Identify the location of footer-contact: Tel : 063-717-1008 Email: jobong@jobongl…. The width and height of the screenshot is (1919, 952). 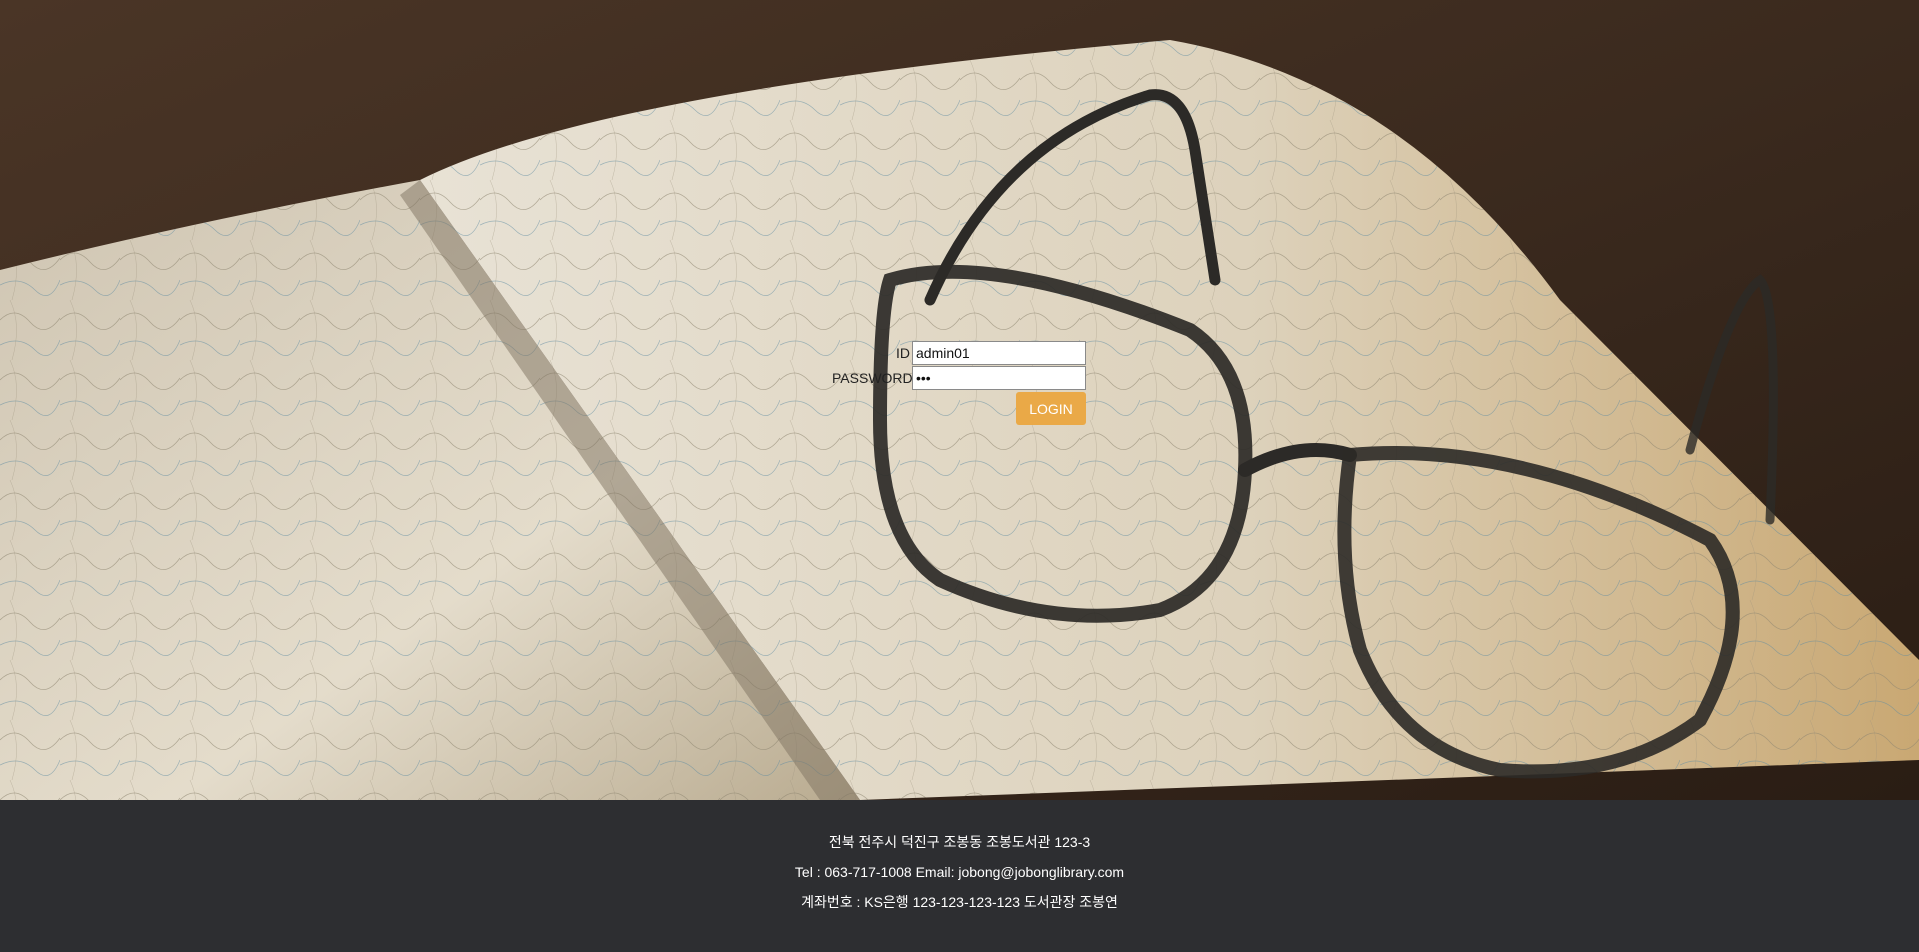
(959, 872).